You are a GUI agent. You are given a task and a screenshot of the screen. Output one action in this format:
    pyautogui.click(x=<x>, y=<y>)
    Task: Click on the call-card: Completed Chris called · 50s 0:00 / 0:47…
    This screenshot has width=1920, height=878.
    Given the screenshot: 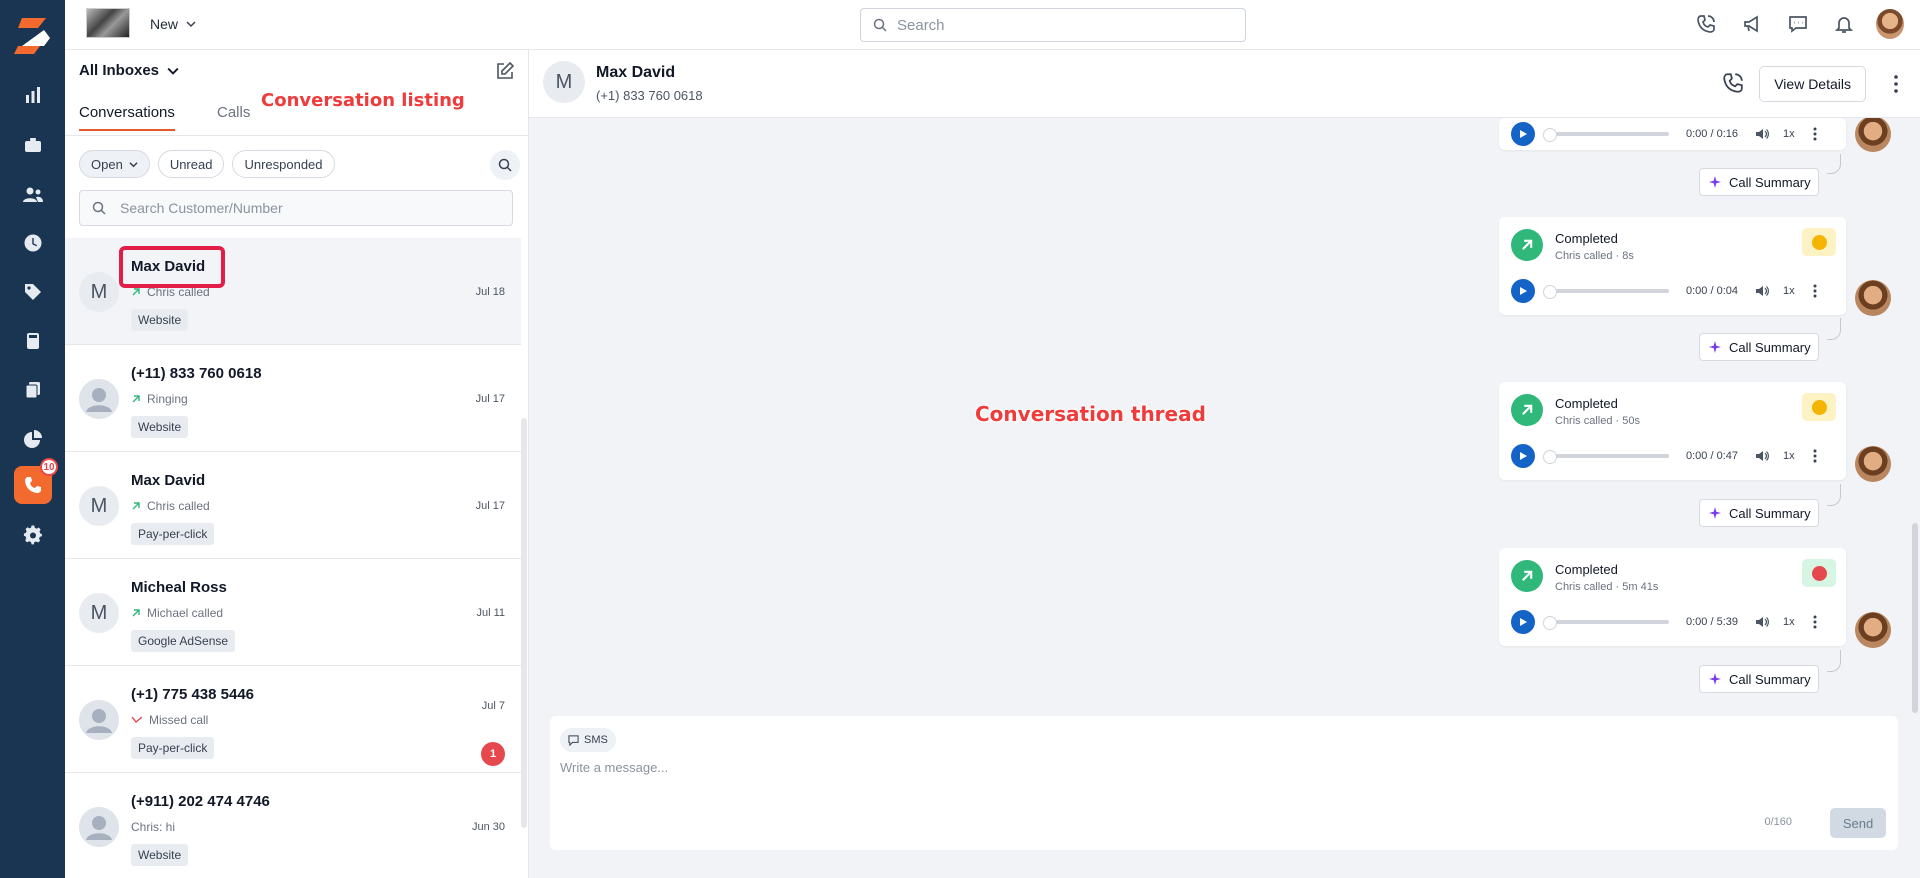 What is the action you would take?
    pyautogui.click(x=1672, y=431)
    